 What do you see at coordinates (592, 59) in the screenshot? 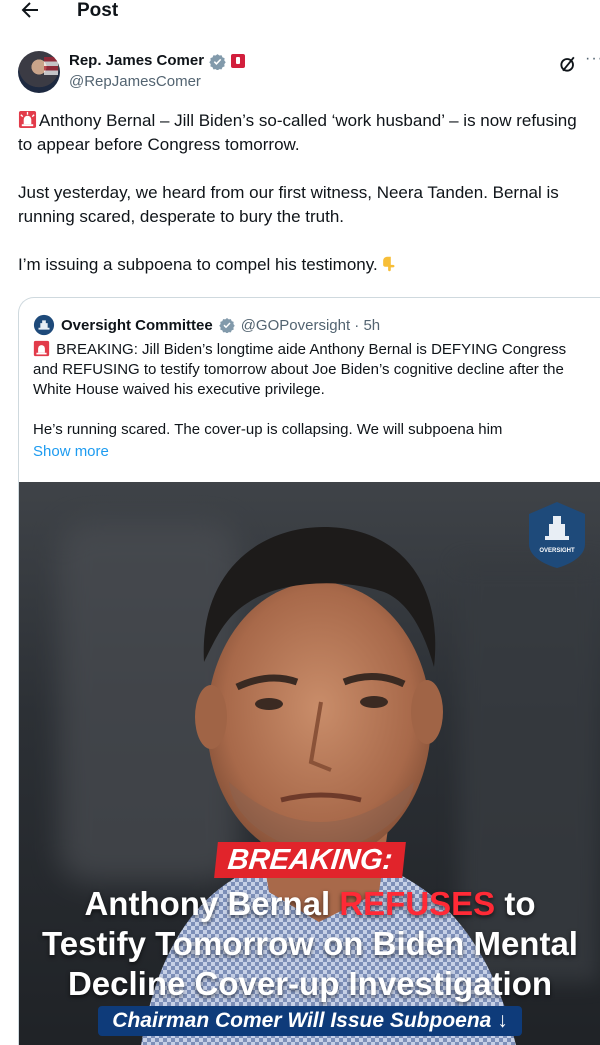
I see `more-icon: ···` at bounding box center [592, 59].